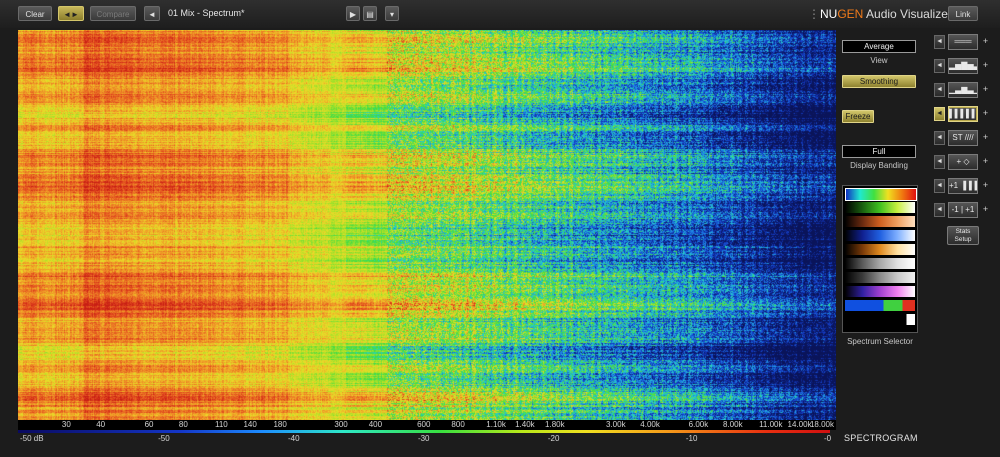  Describe the element at coordinates (799, 424) in the screenshot. I see `freq-tick: 14.00k` at that location.